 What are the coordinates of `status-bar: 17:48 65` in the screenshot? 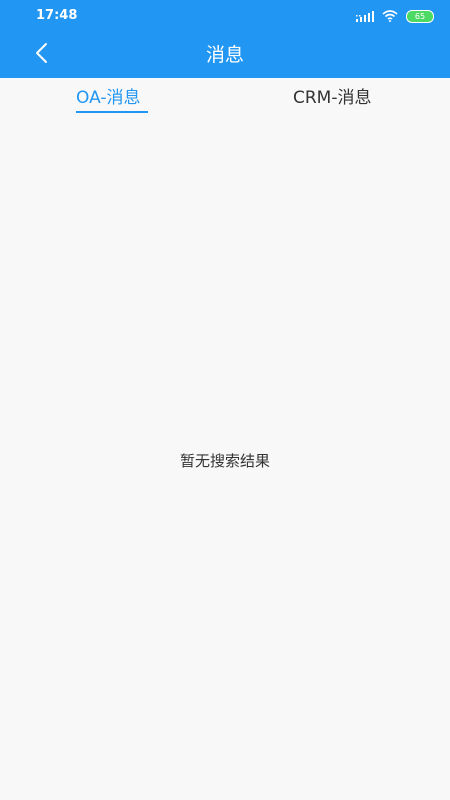 It's located at (225, 16).